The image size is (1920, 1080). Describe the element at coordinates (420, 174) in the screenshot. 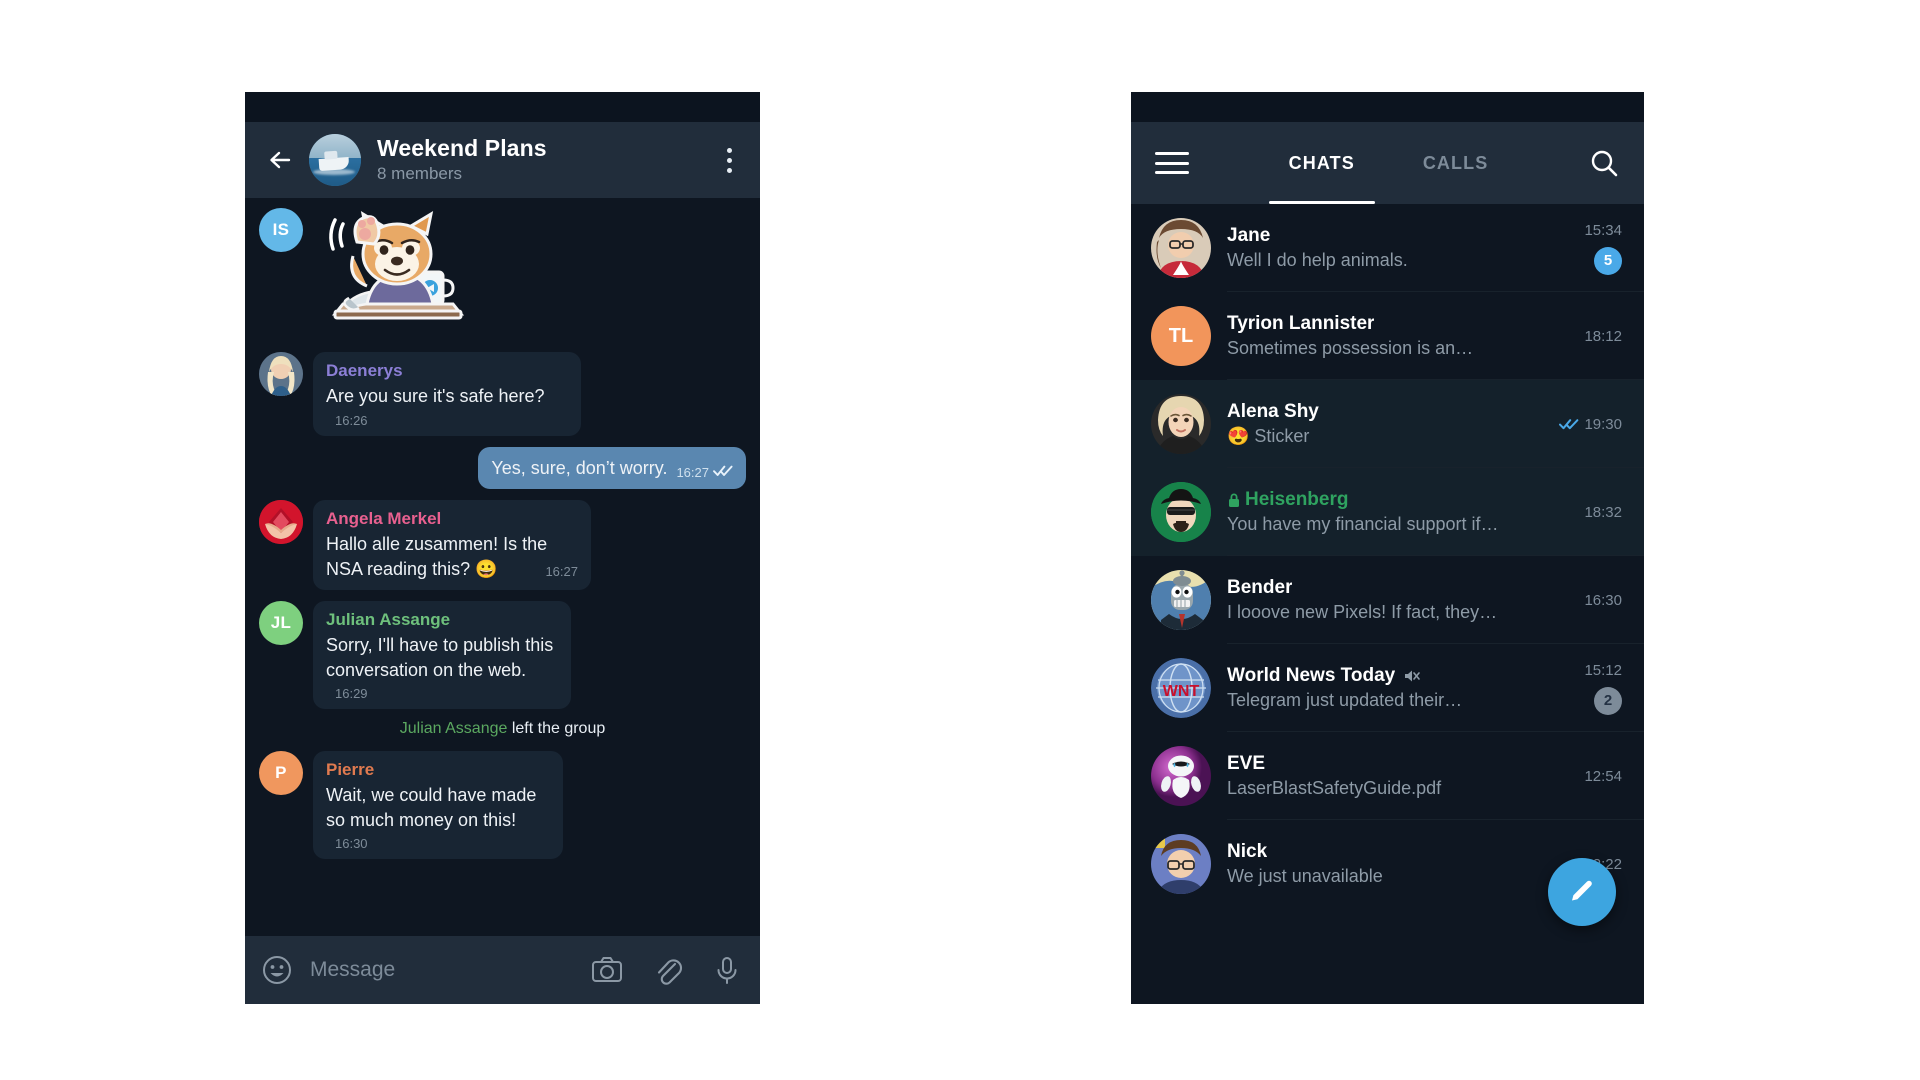

I see `chat-subtitle: 8 members` at that location.